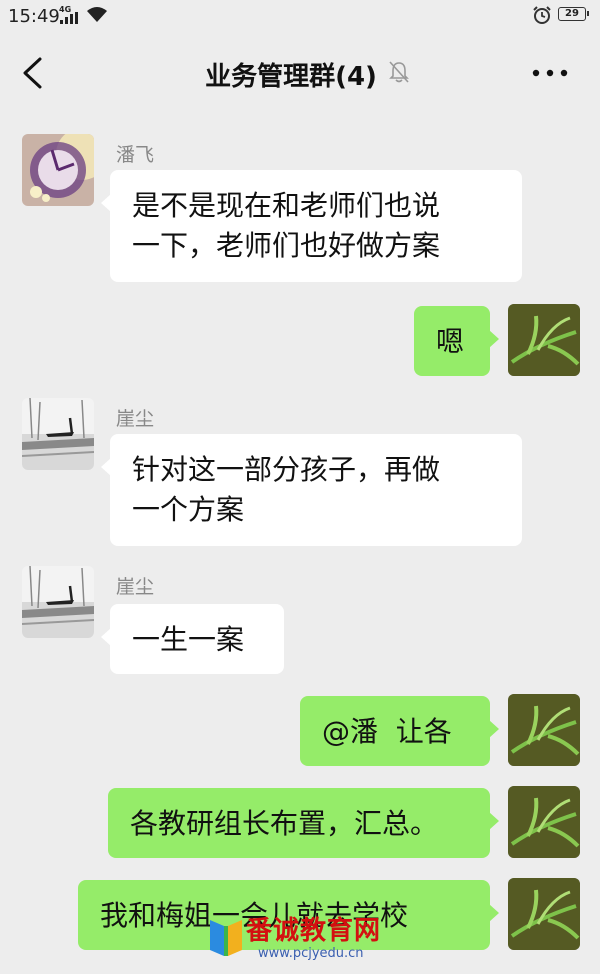 The image size is (600, 974). What do you see at coordinates (573, 14) in the screenshot?
I see `battery-indicator: 29` at bounding box center [573, 14].